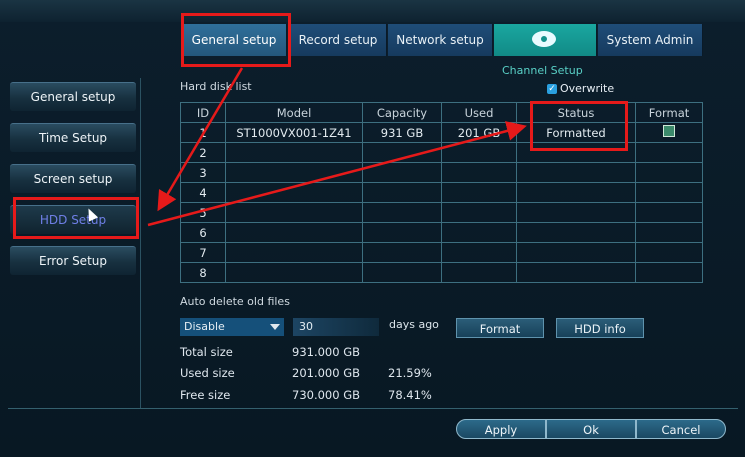 This screenshot has height=457, width=745. Describe the element at coordinates (200, 139) in the screenshot. I see `arrow-tab-to-hdd` at that location.